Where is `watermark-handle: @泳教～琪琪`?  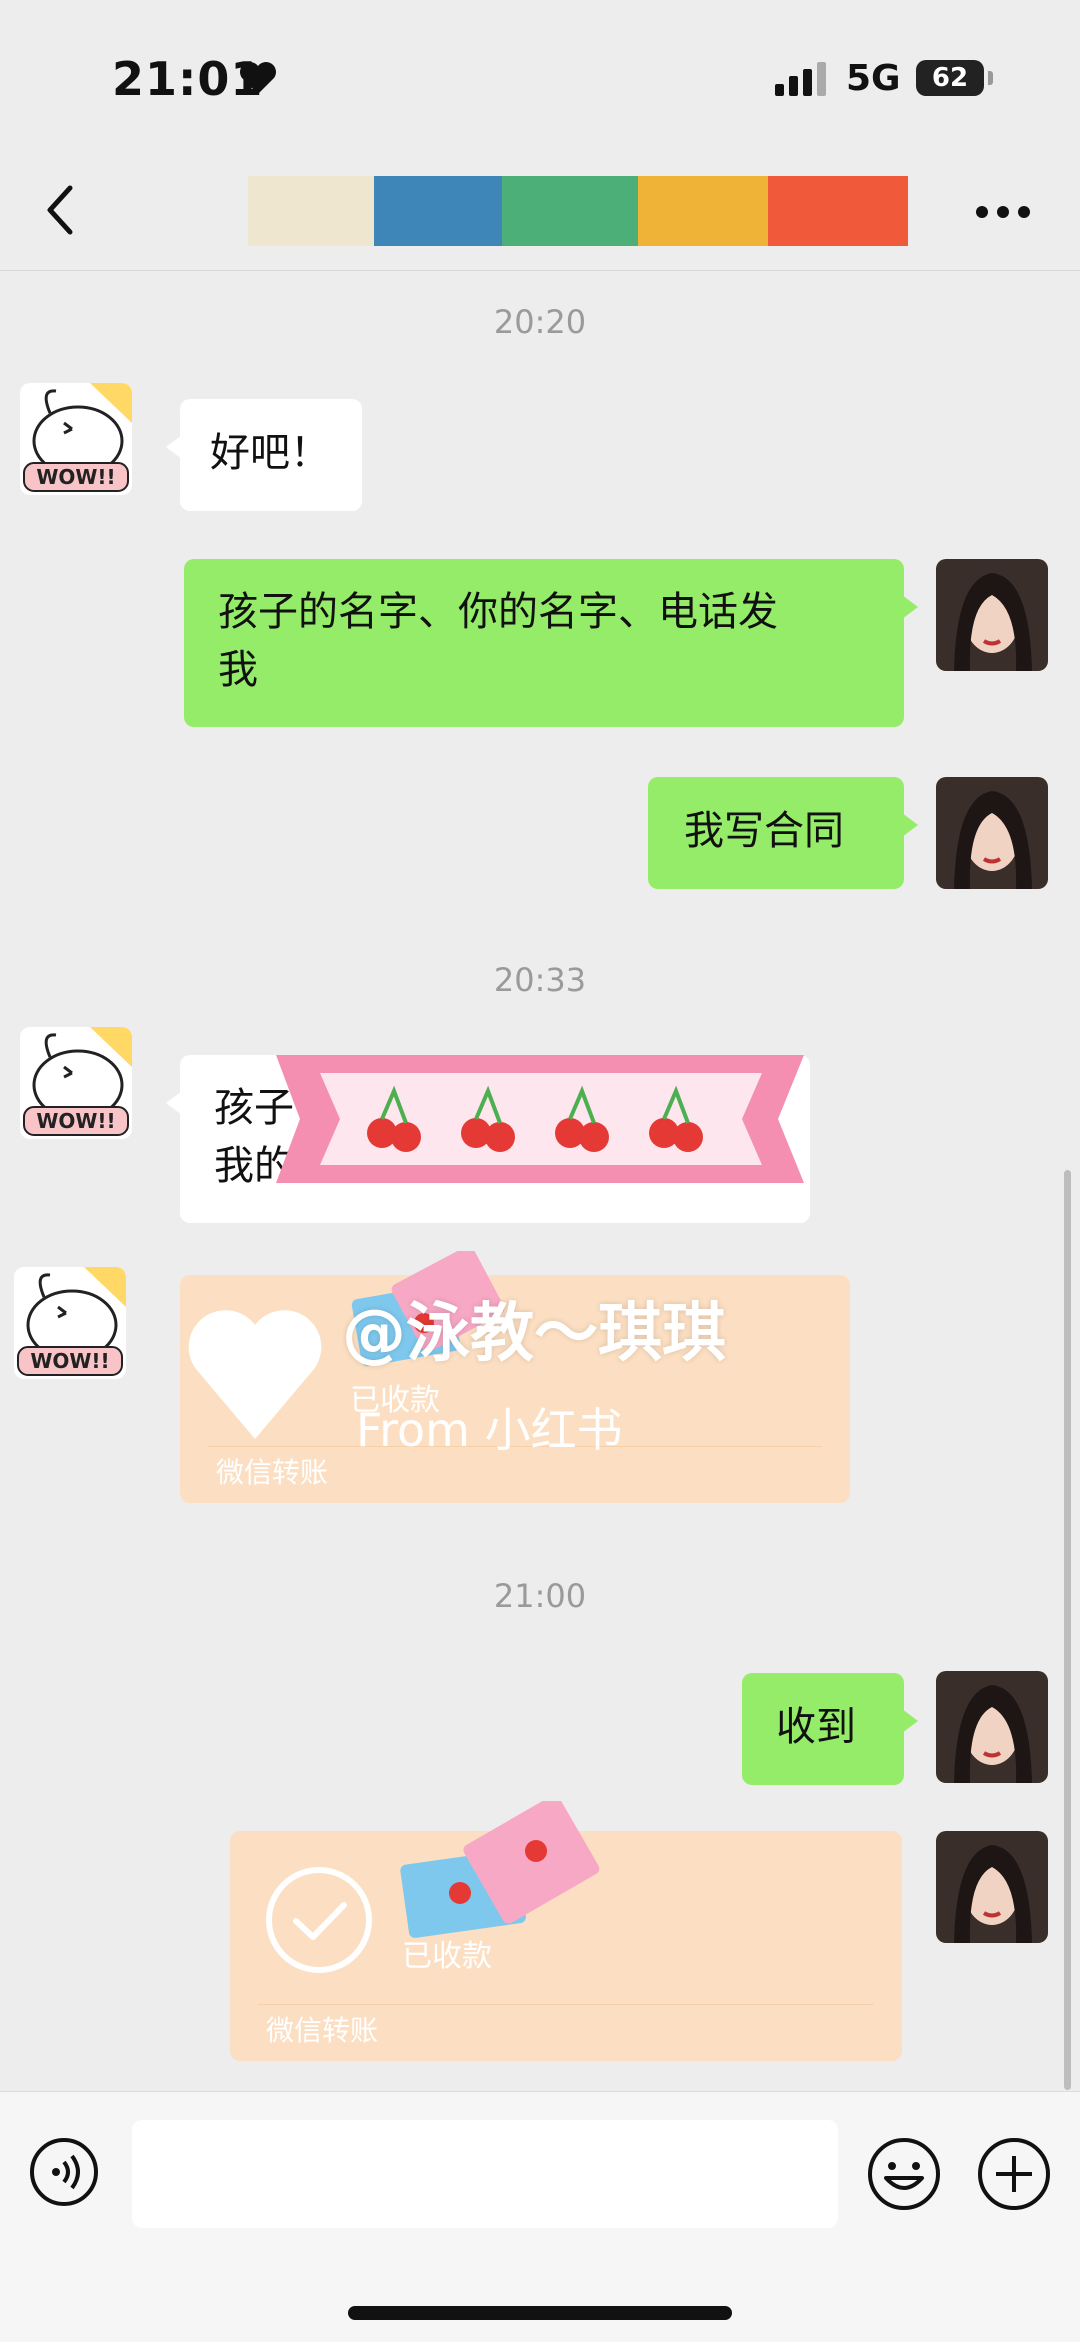
watermark-handle: @泳教～琪琪 is located at coordinates (534, 1334).